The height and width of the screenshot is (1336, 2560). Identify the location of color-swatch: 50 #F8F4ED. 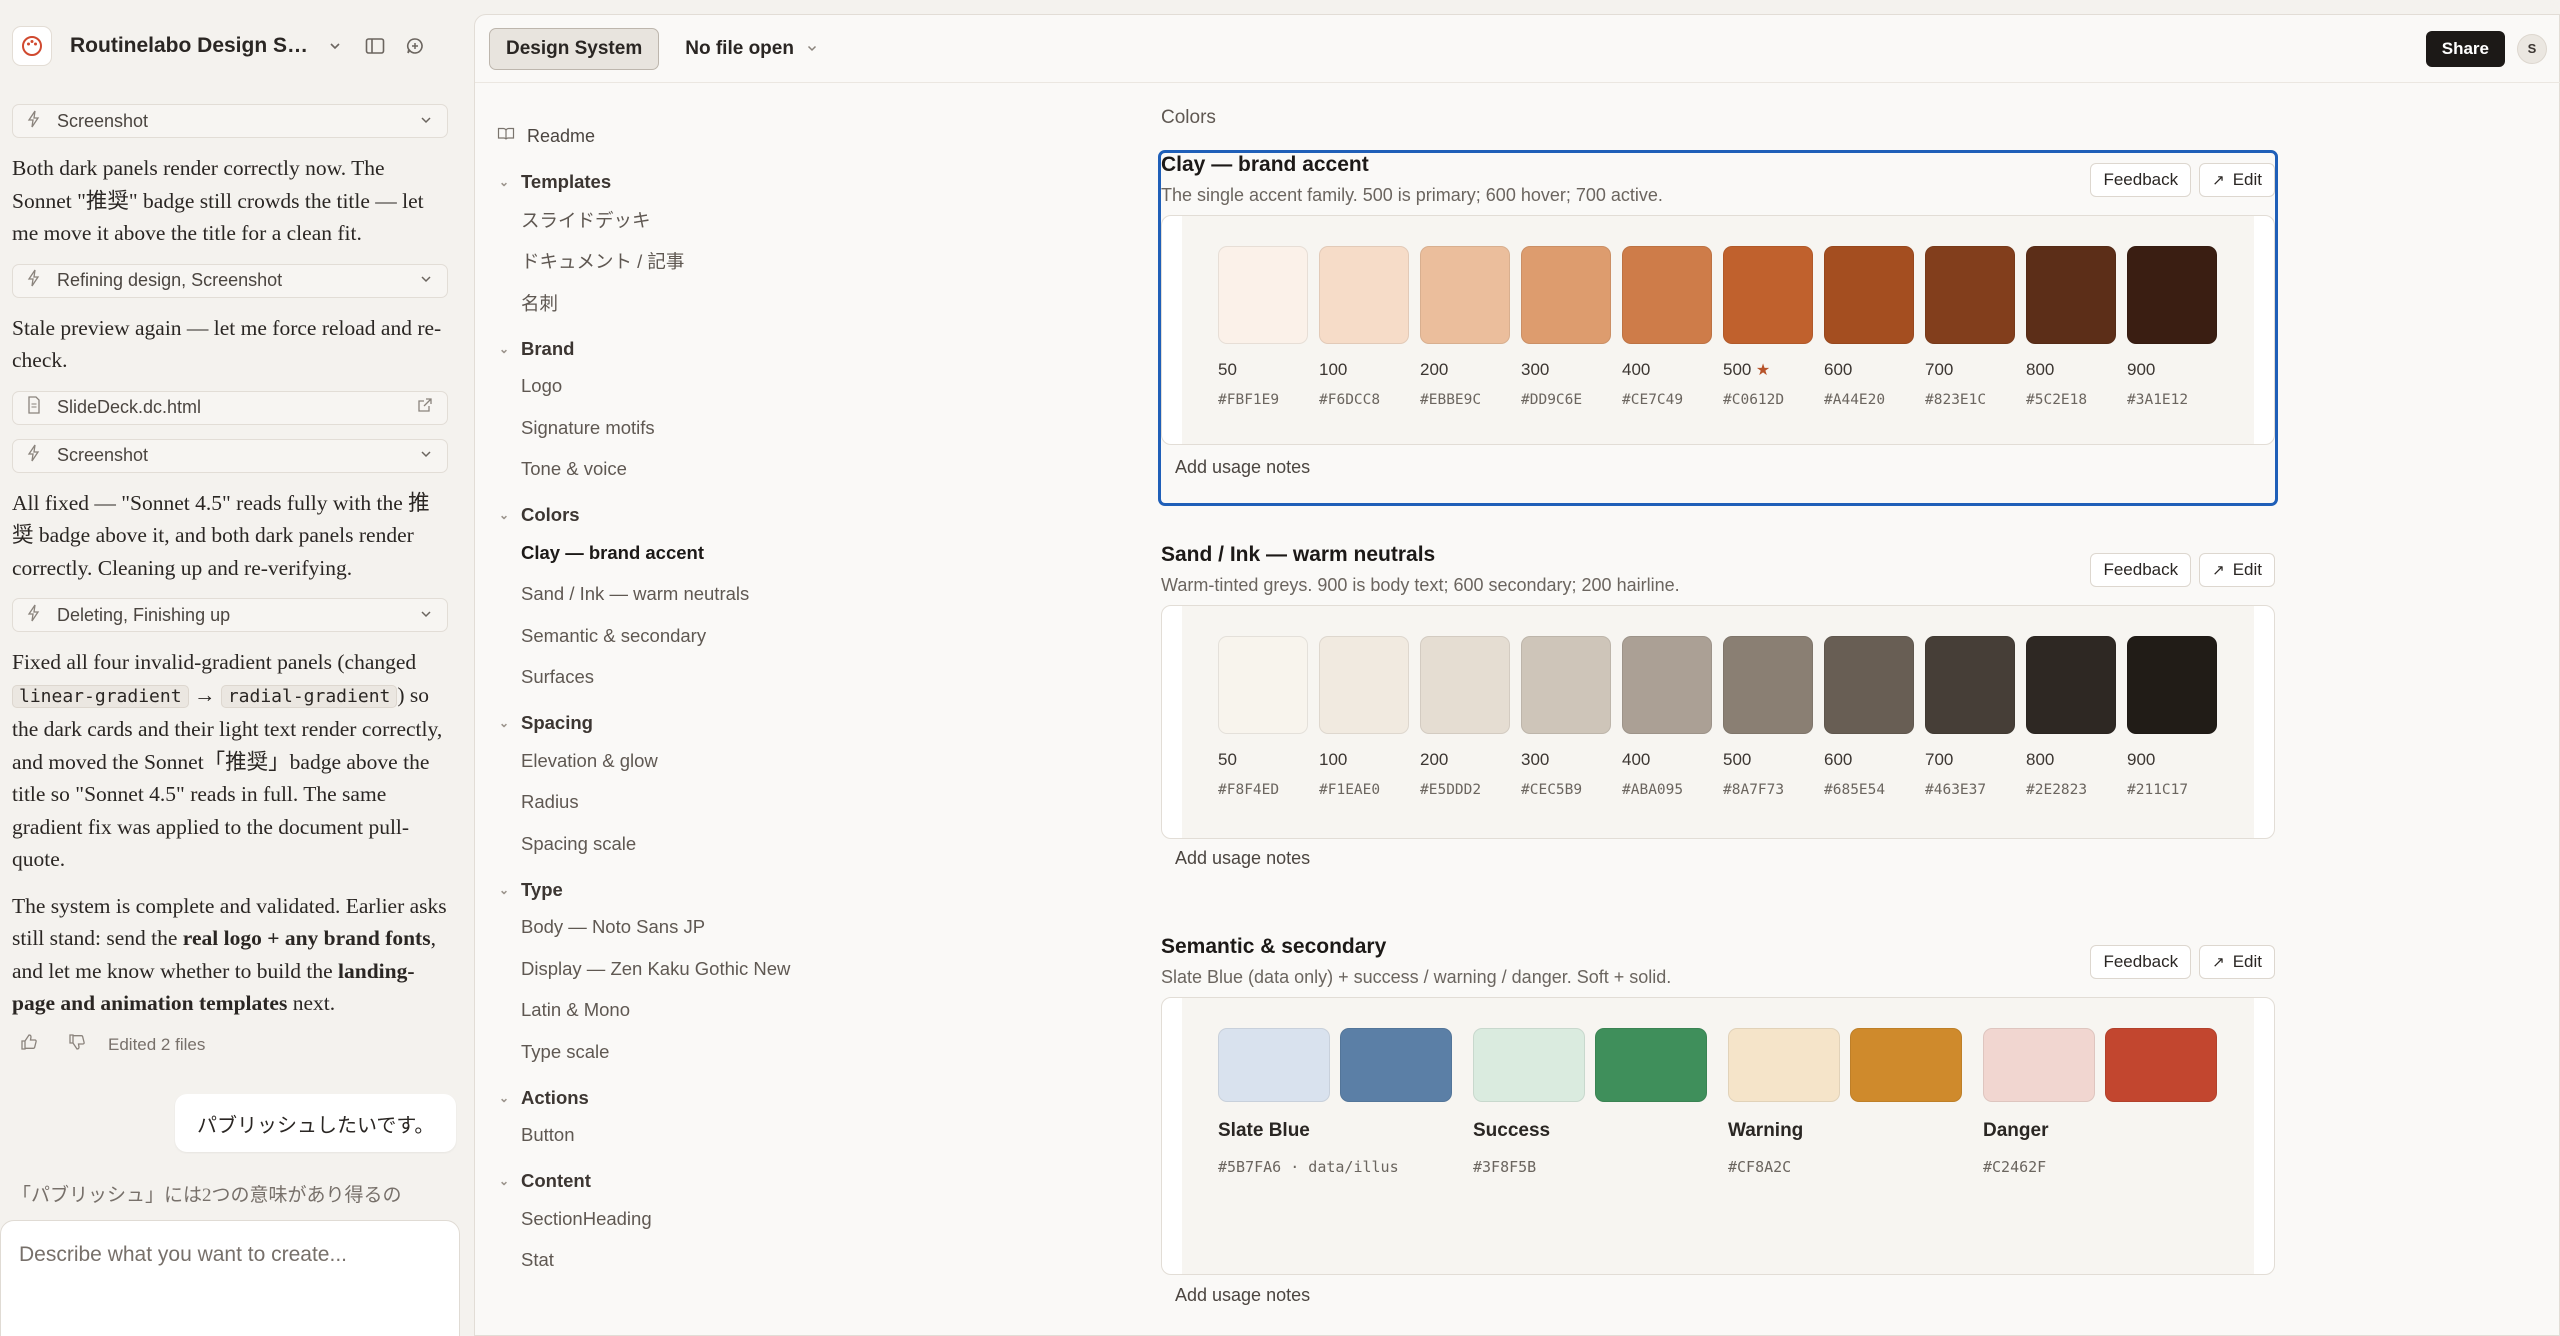
(1263, 717).